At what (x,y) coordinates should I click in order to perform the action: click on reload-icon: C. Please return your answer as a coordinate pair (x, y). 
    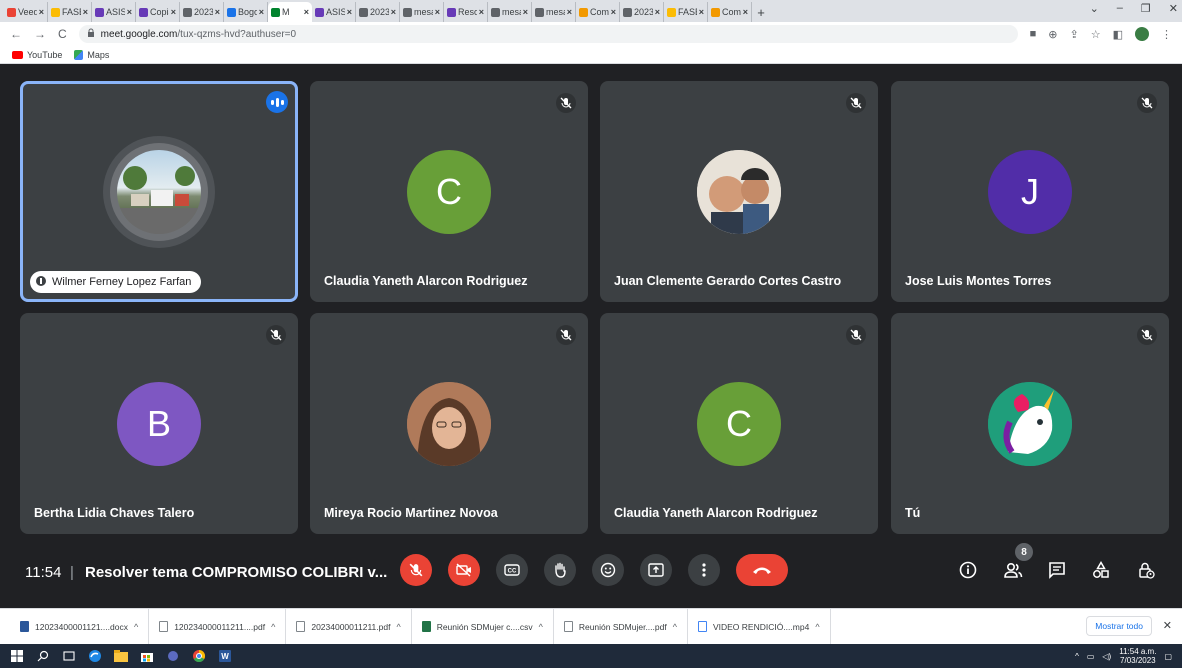
    Looking at the image, I should click on (62, 34).